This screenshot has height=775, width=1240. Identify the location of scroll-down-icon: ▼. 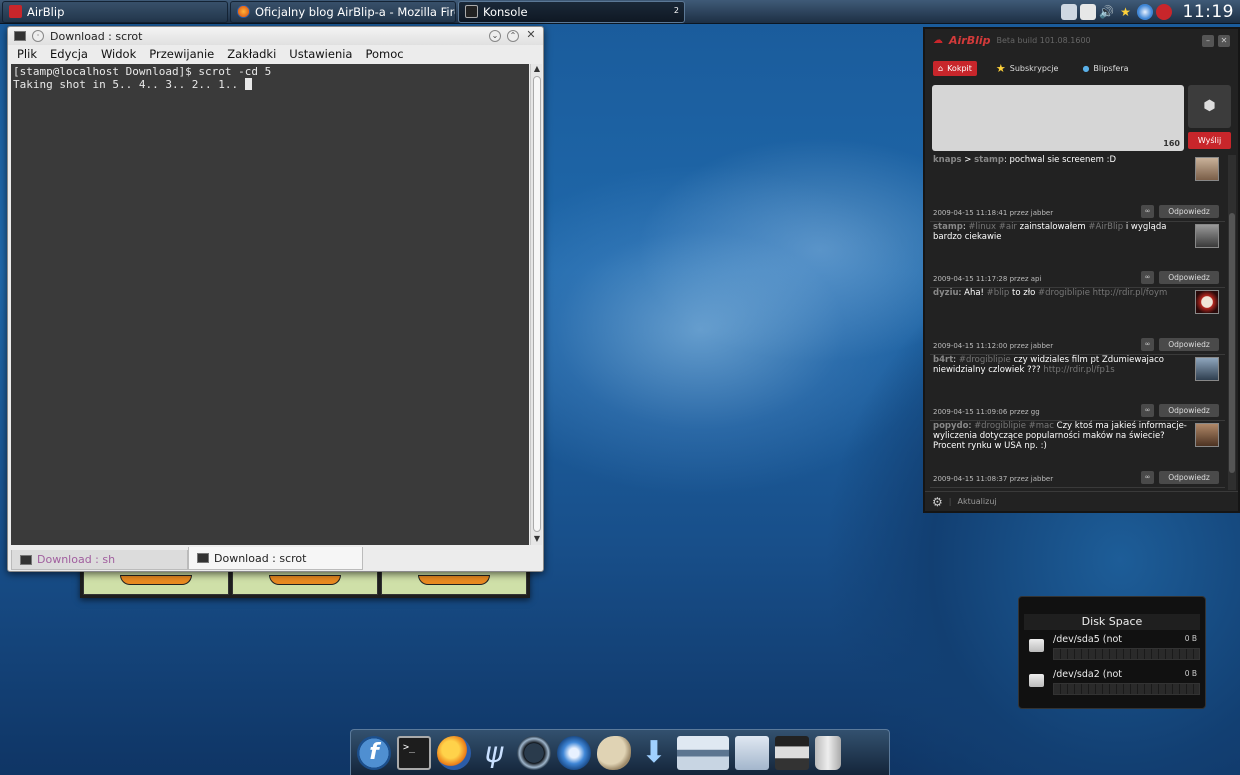
(537, 539).